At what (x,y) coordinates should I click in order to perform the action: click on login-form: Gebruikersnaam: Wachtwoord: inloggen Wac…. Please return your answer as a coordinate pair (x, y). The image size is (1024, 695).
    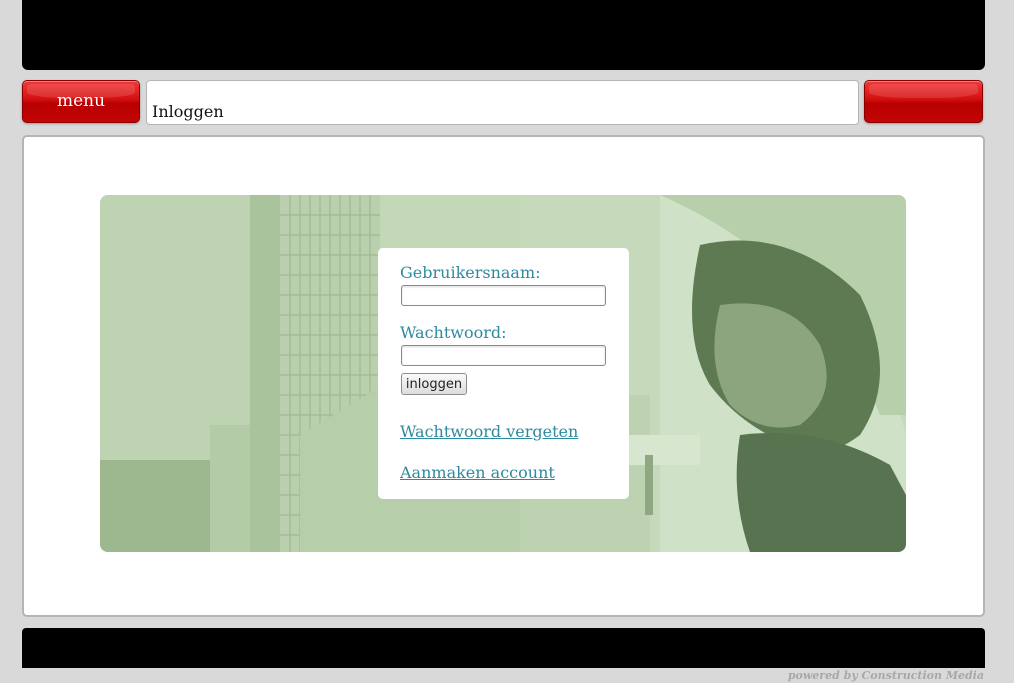
    Looking at the image, I should click on (503, 373).